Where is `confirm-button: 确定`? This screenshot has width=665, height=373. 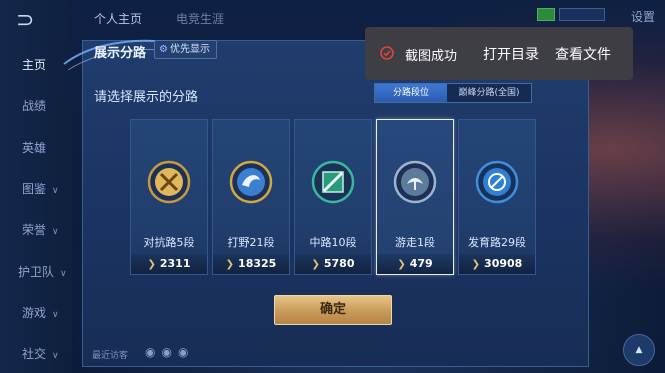 confirm-button: 确定 is located at coordinates (333, 310).